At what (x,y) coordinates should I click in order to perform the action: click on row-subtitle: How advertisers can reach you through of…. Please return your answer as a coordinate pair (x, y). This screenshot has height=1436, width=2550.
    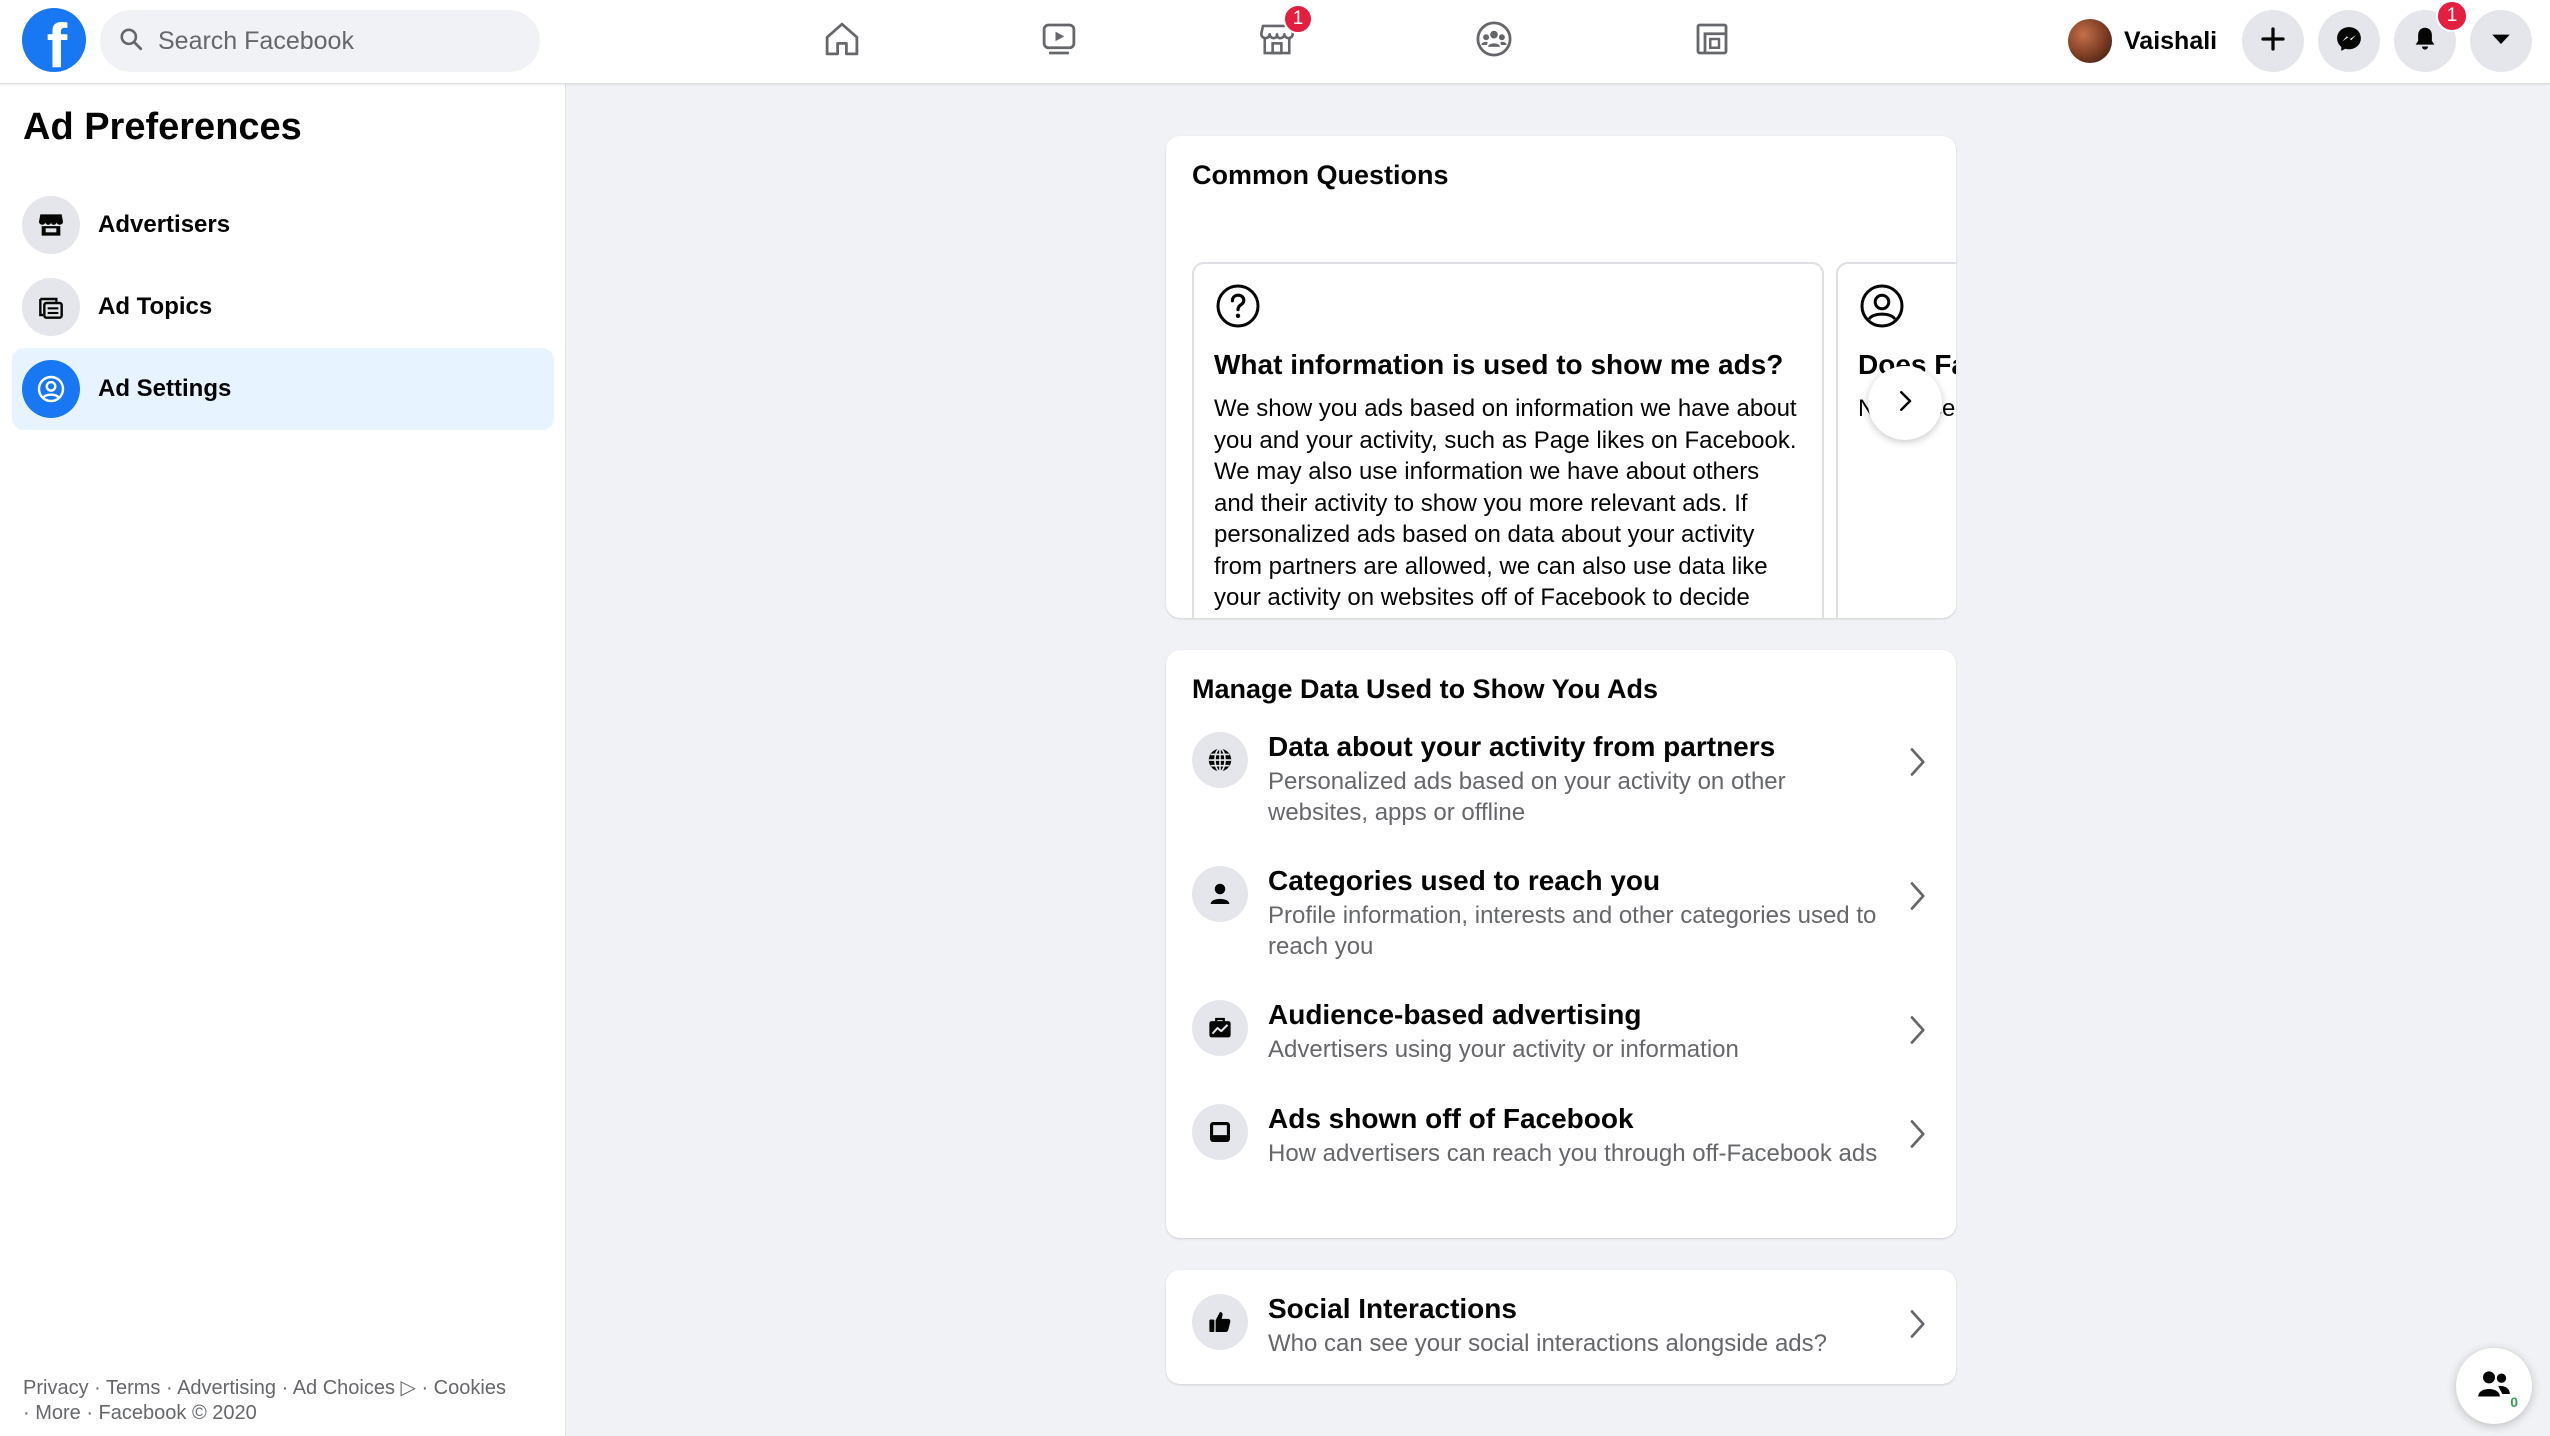
    Looking at the image, I should click on (1573, 1153).